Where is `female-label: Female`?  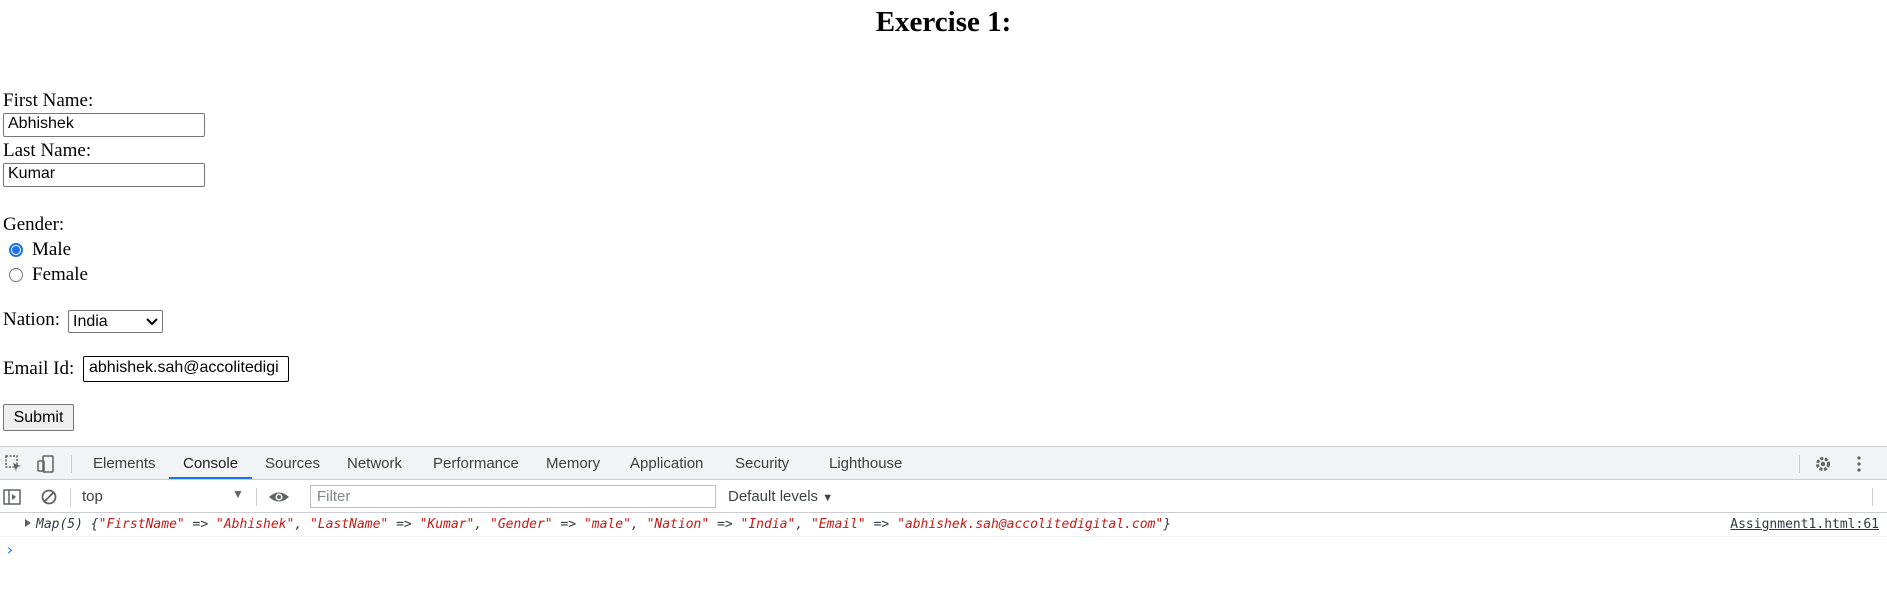
female-label: Female is located at coordinates (60, 274).